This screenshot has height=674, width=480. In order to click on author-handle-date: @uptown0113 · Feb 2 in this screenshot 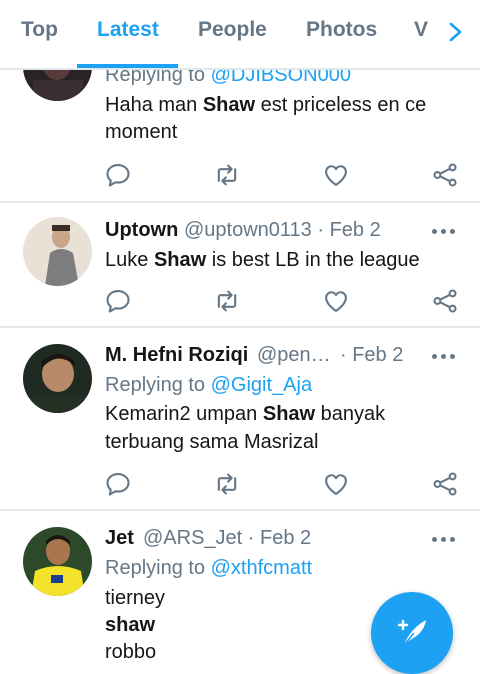, I will do `click(282, 230)`.